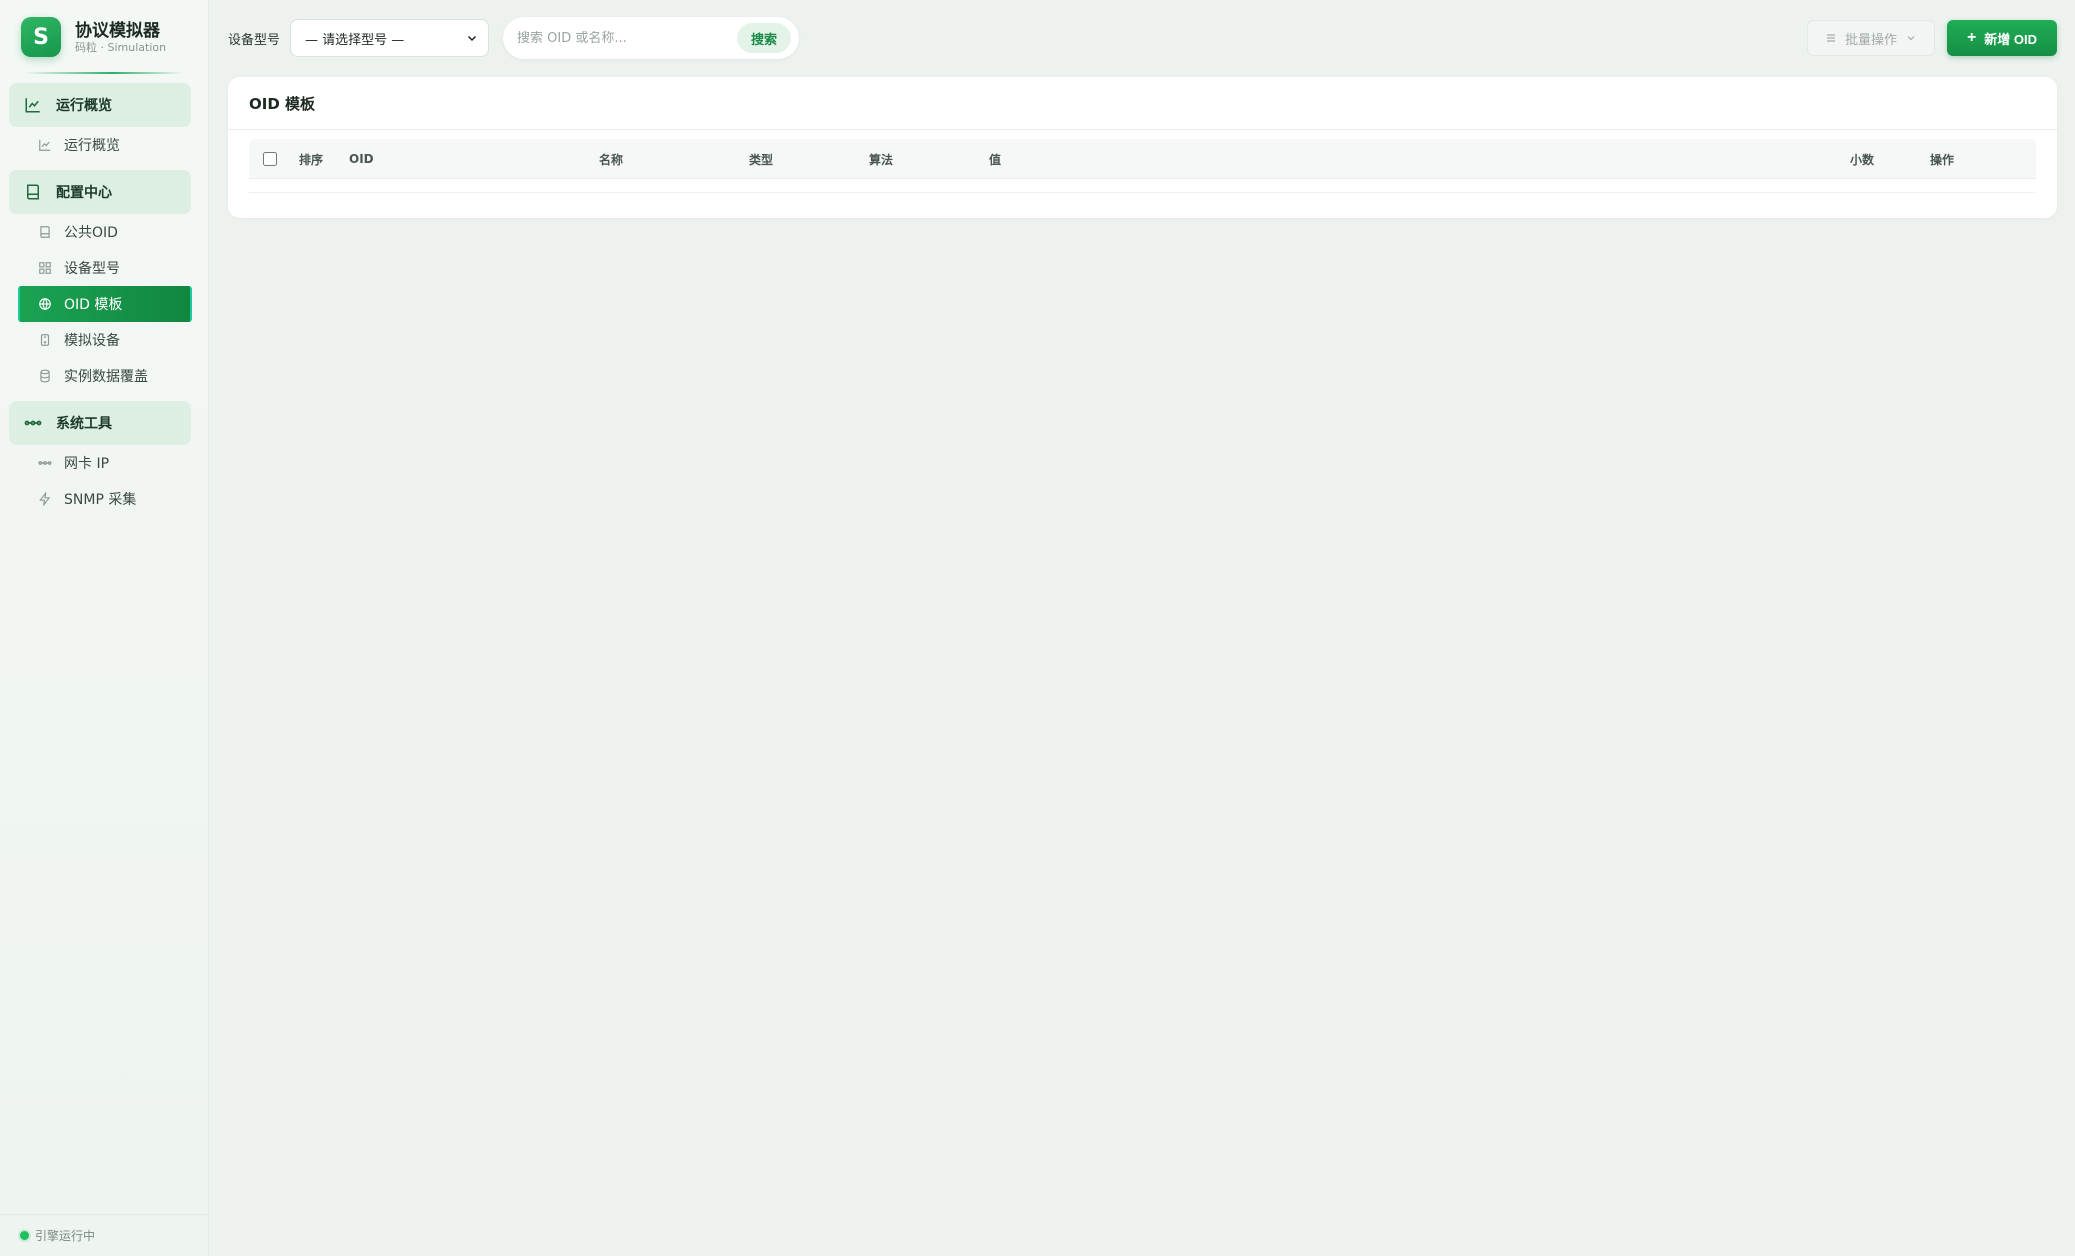 The image size is (2075, 1256). What do you see at coordinates (627, 38) in the screenshot?
I see `search-input` at bounding box center [627, 38].